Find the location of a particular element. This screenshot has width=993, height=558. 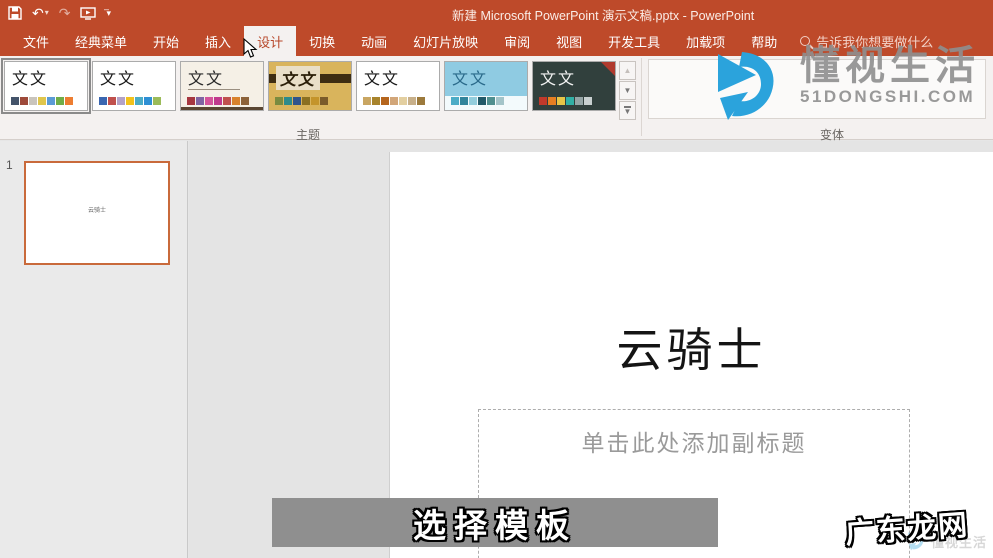

theme-thumbnail-2: 文文 is located at coordinates (134, 86).